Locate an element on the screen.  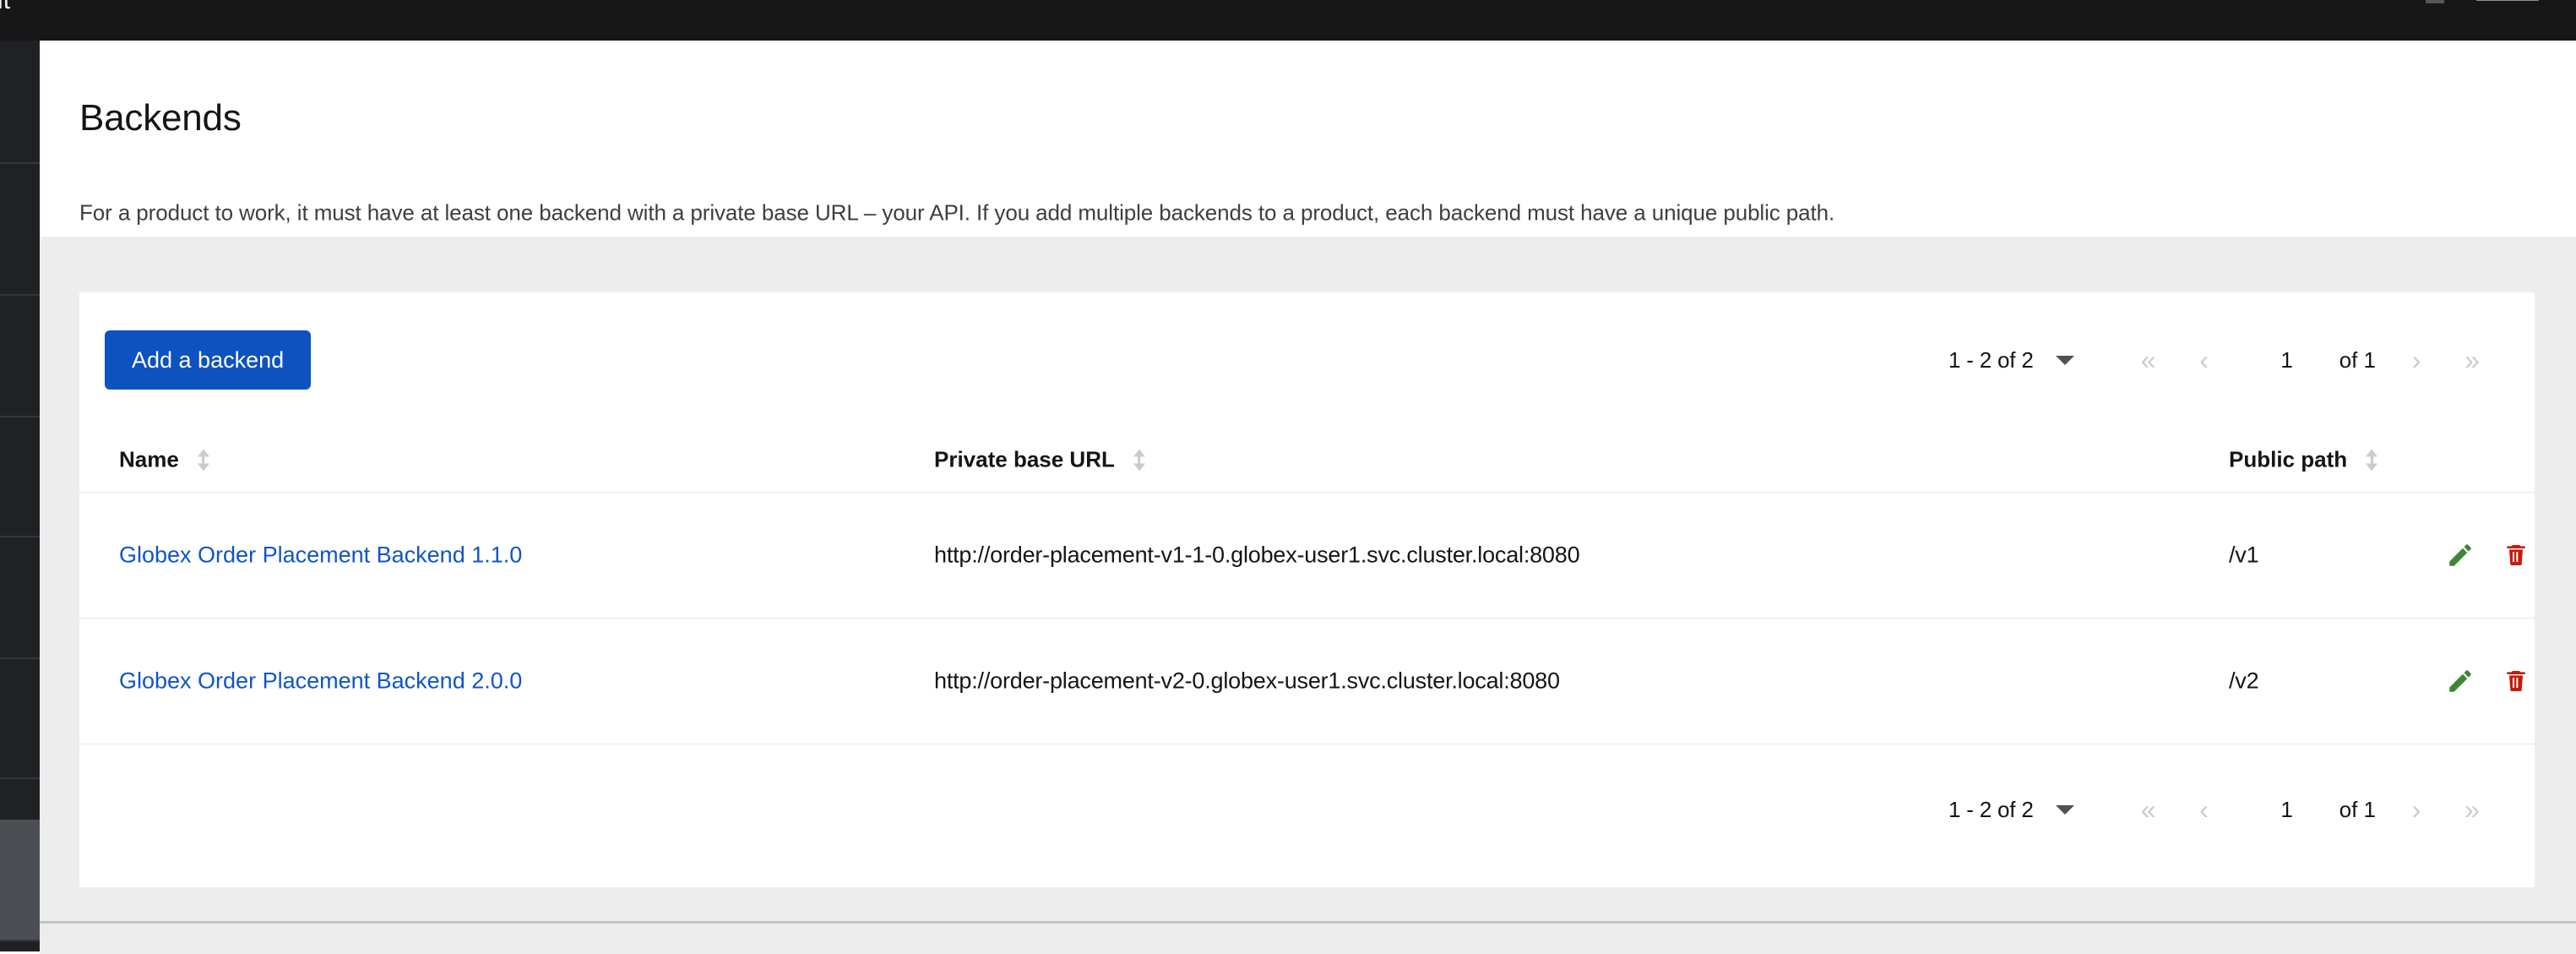
backend-public-path: /v1 is located at coordinates (2244, 555).